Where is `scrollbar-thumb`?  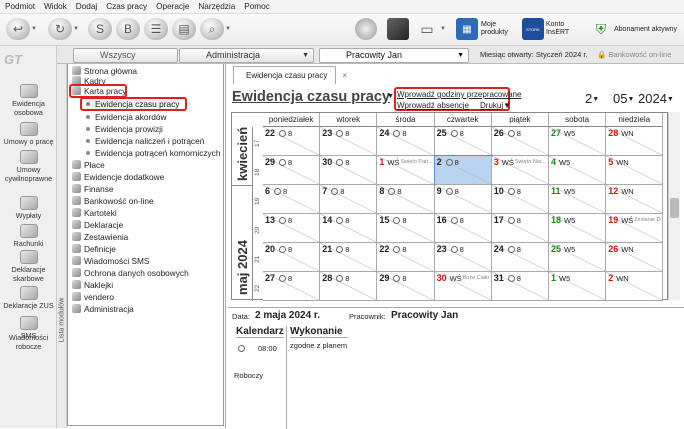 scrollbar-thumb is located at coordinates (674, 208).